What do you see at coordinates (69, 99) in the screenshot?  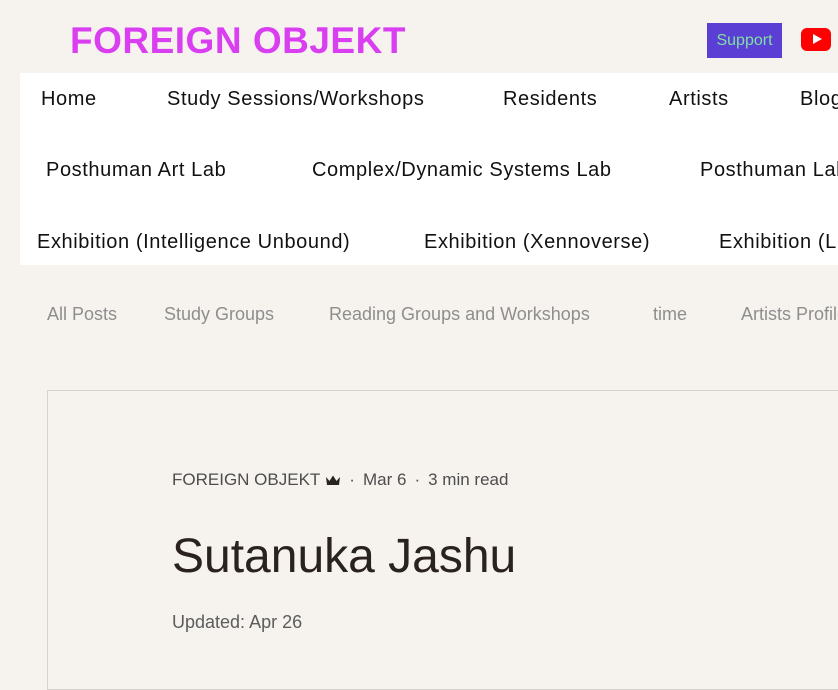 I see `nav-item-home: Home` at bounding box center [69, 99].